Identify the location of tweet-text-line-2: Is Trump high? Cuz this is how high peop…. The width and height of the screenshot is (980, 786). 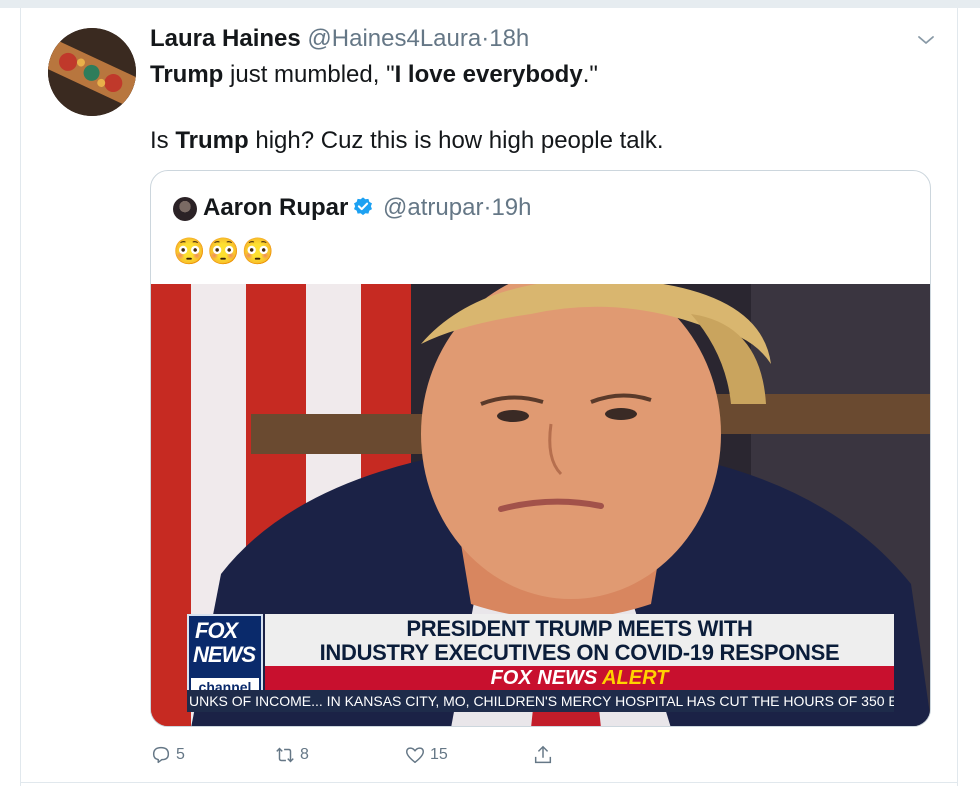
(540, 141).